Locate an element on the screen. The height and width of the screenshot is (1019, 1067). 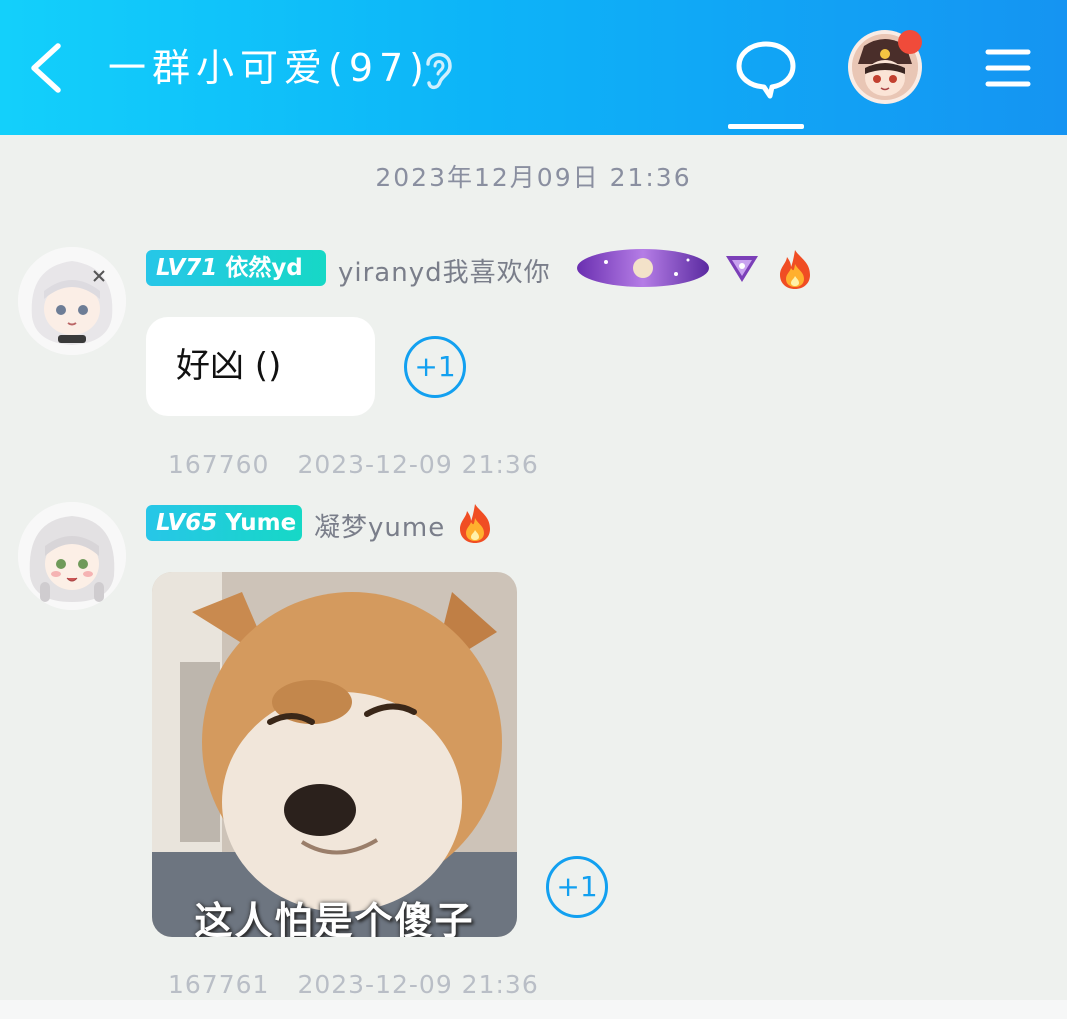
level-text: LV65 is located at coordinates (187, 523).